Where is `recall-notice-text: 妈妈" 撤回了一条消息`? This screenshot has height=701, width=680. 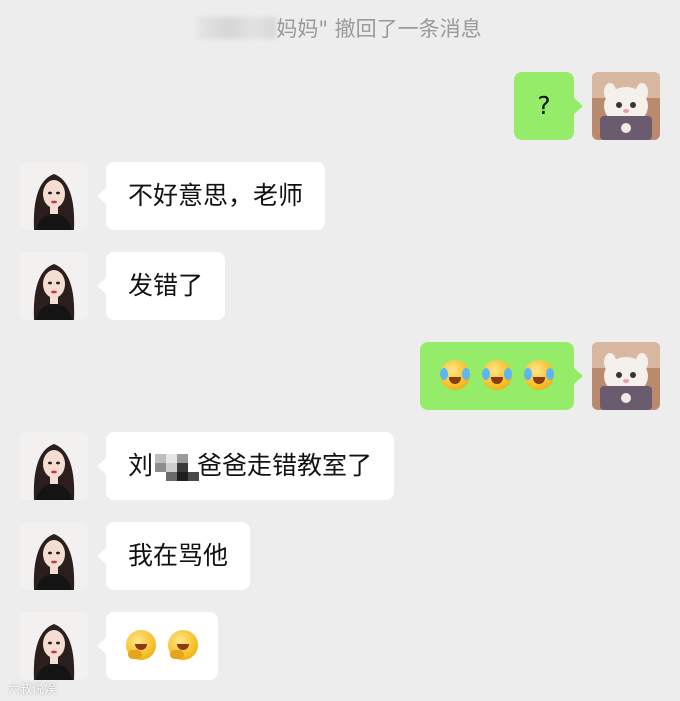 recall-notice-text: 妈妈" 撤回了一条消息 is located at coordinates (379, 29).